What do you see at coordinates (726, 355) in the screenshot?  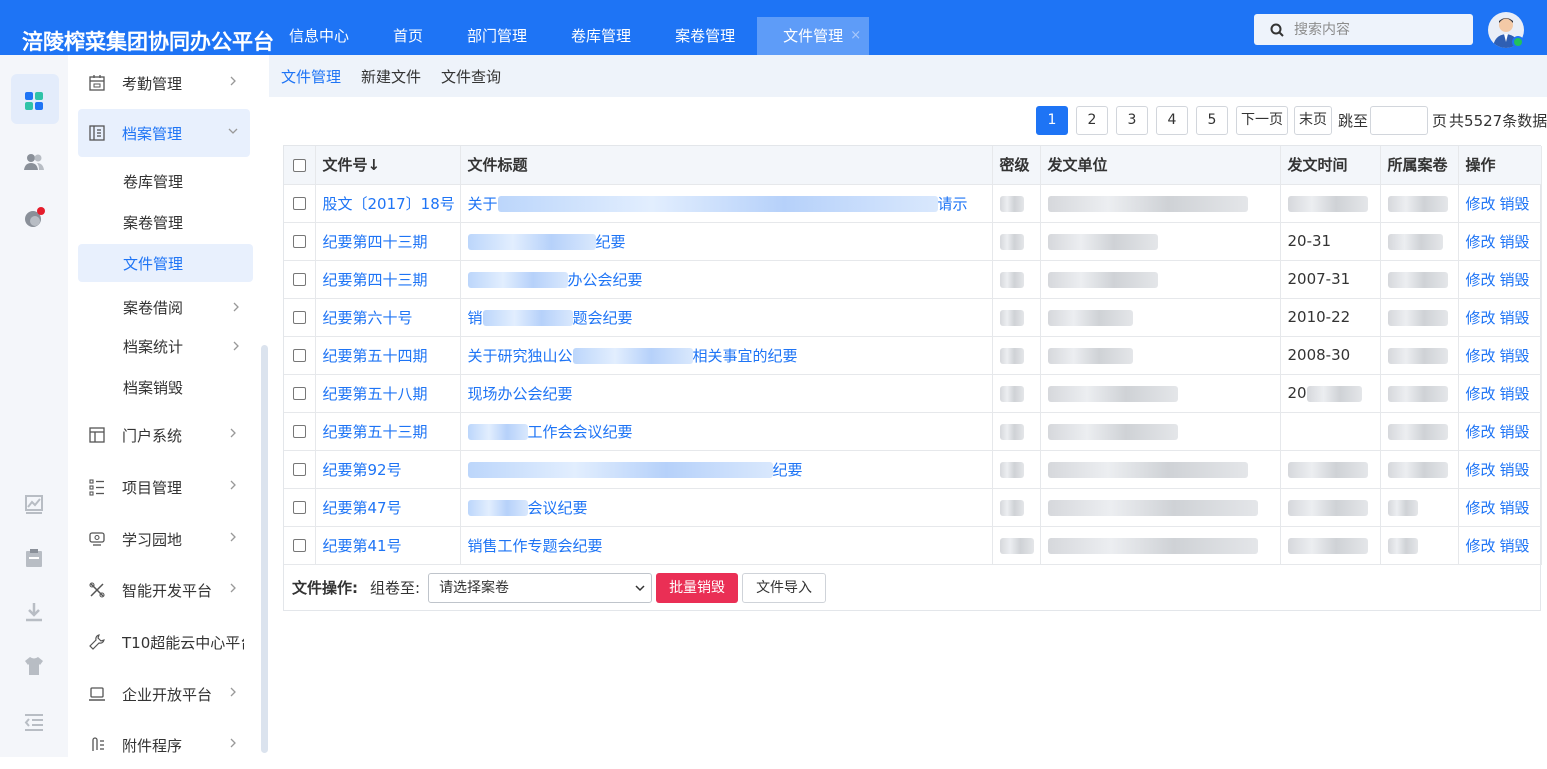 I see `file-title-link: 关于研究独山公 相关事宜的纪要` at bounding box center [726, 355].